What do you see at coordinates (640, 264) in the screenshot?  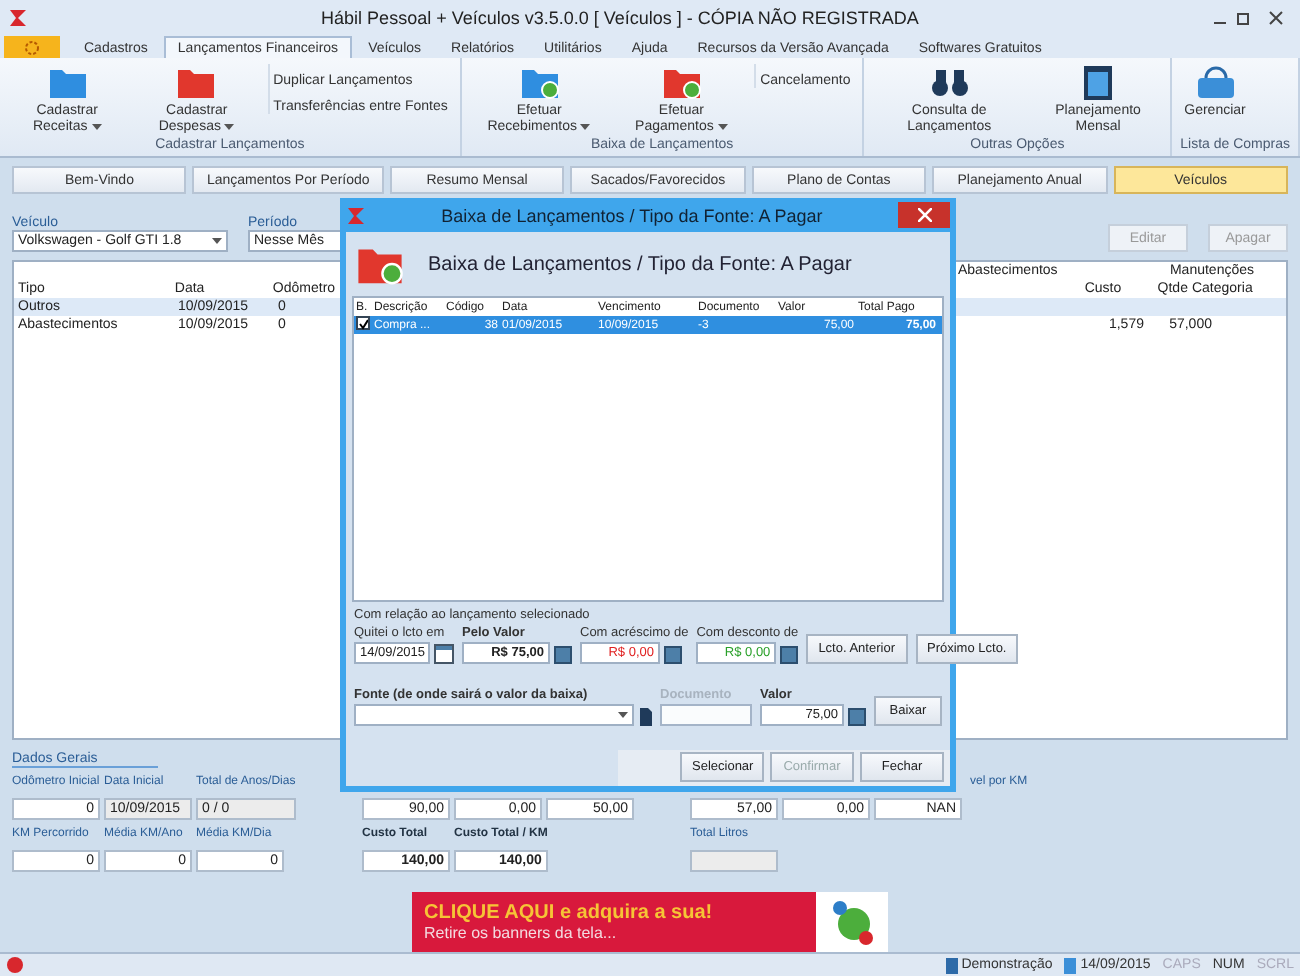 I see `dialog-heading: Baixa de Lançamentos / Tipo da Fonte: A Pagar` at bounding box center [640, 264].